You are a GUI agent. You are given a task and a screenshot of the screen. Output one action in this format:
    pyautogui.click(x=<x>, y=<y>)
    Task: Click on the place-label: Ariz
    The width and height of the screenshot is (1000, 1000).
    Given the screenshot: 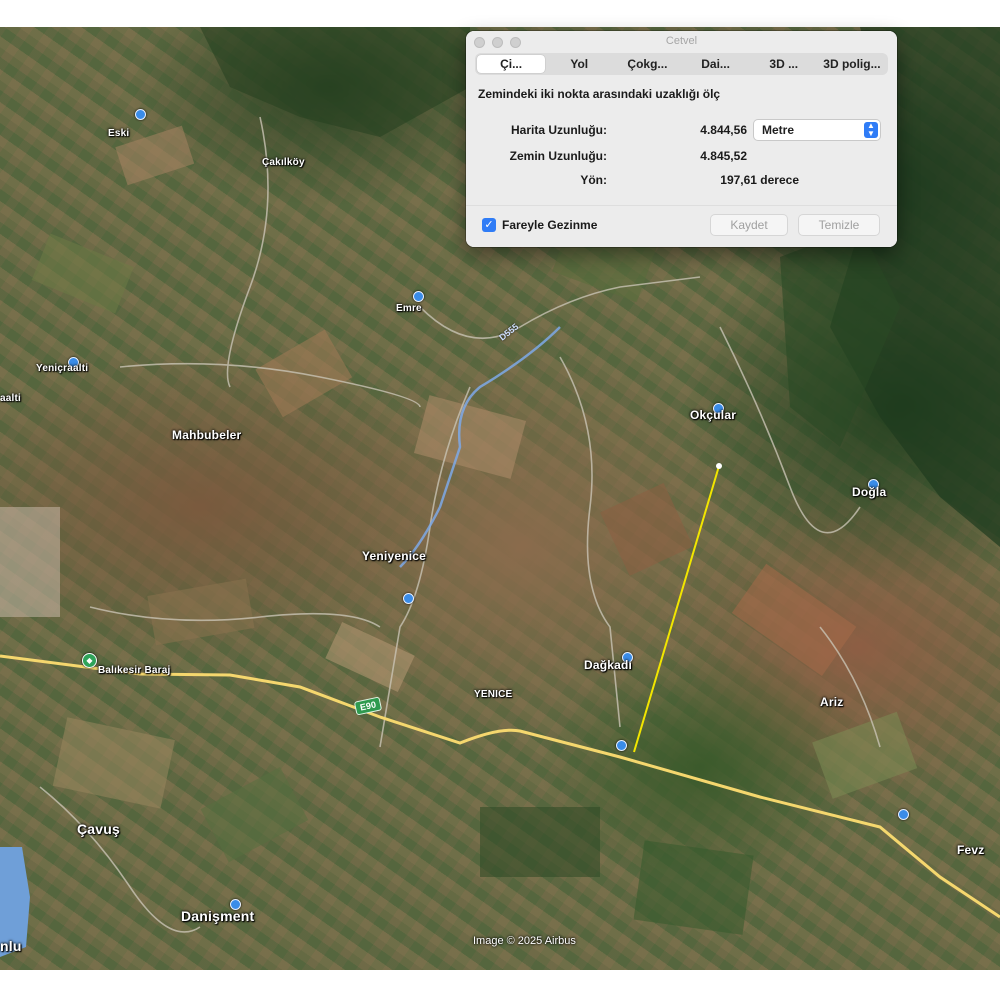 What is the action you would take?
    pyautogui.click(x=832, y=702)
    